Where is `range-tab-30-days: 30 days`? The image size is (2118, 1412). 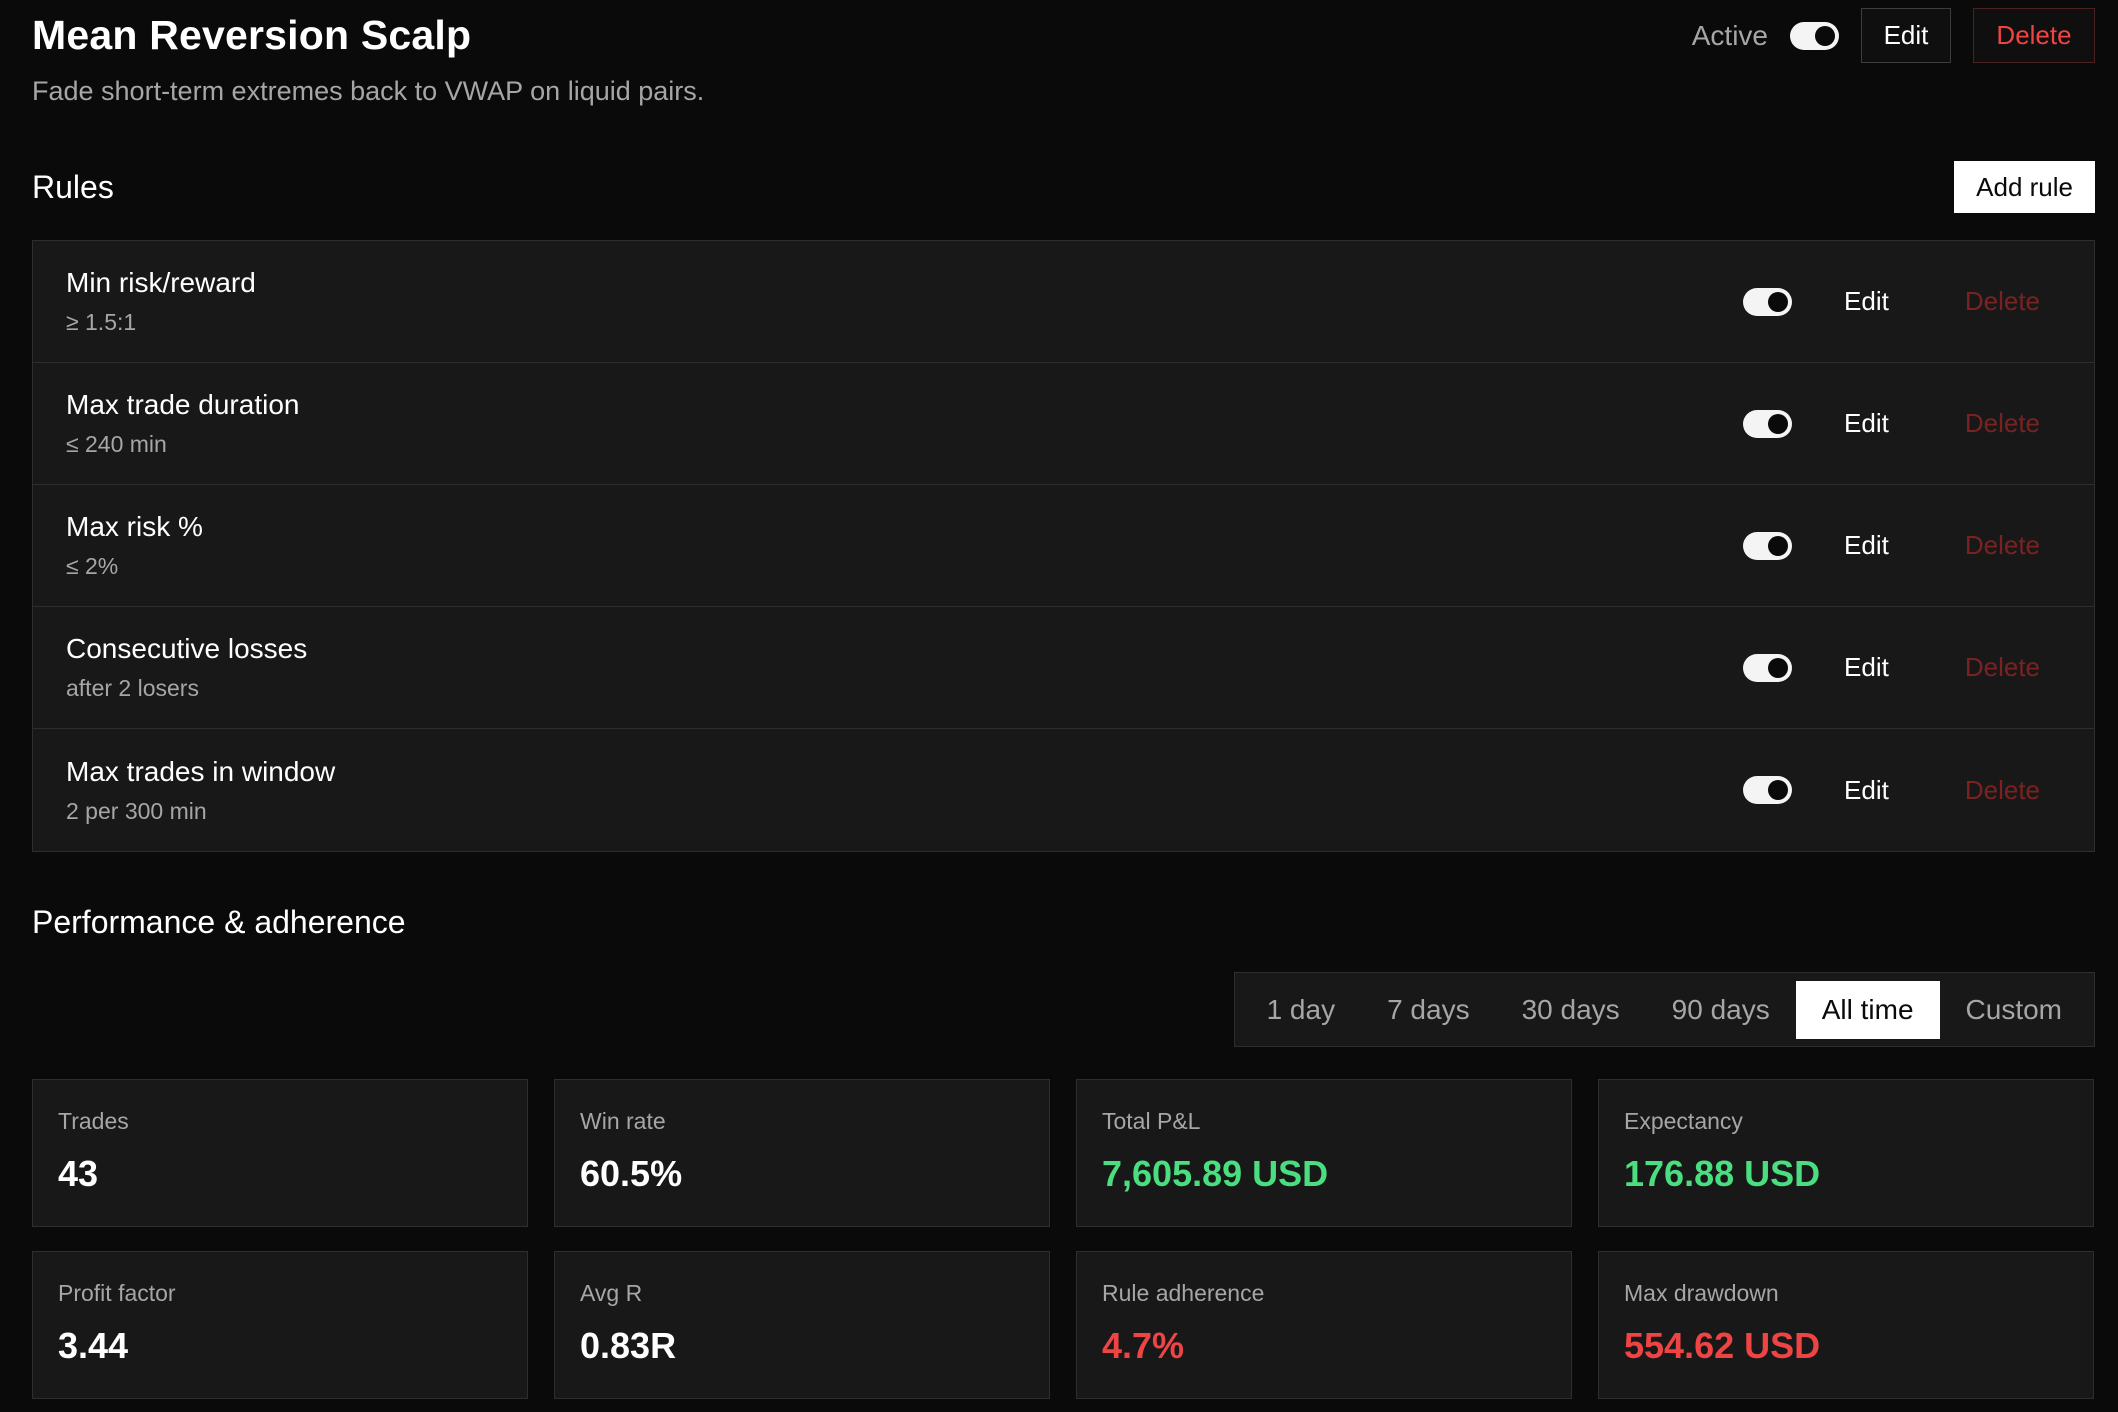
range-tab-30-days: 30 days is located at coordinates (1571, 1010).